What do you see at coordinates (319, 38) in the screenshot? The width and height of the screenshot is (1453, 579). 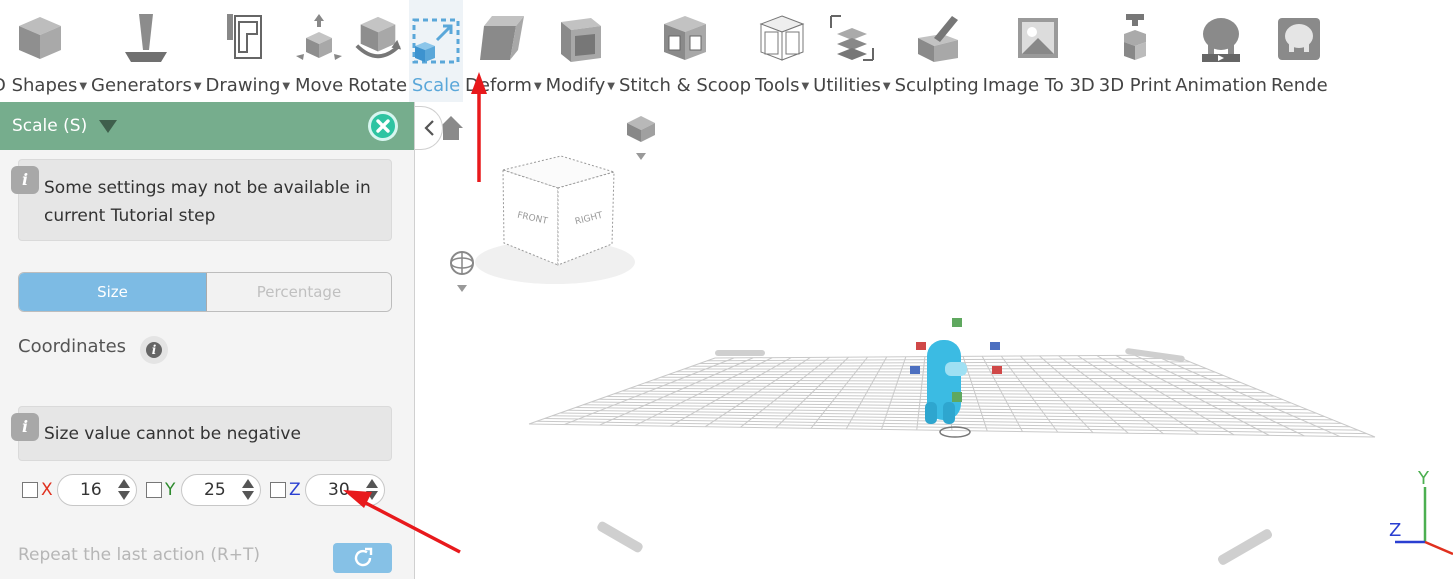 I see `move-icon` at bounding box center [319, 38].